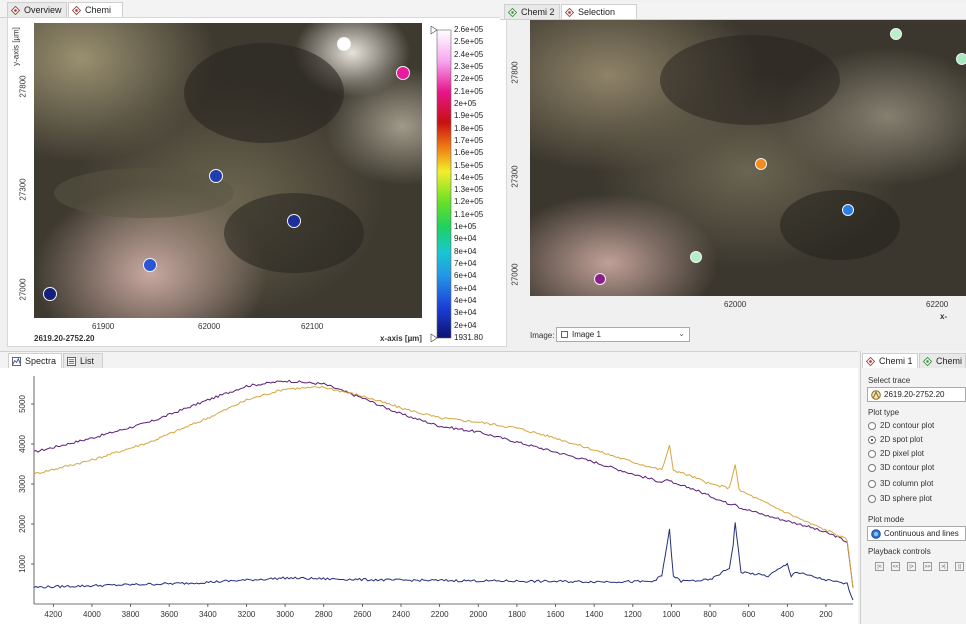 The height and width of the screenshot is (624, 966). I want to click on radio-2d-pixel: 2D pixel plot, so click(896, 454).